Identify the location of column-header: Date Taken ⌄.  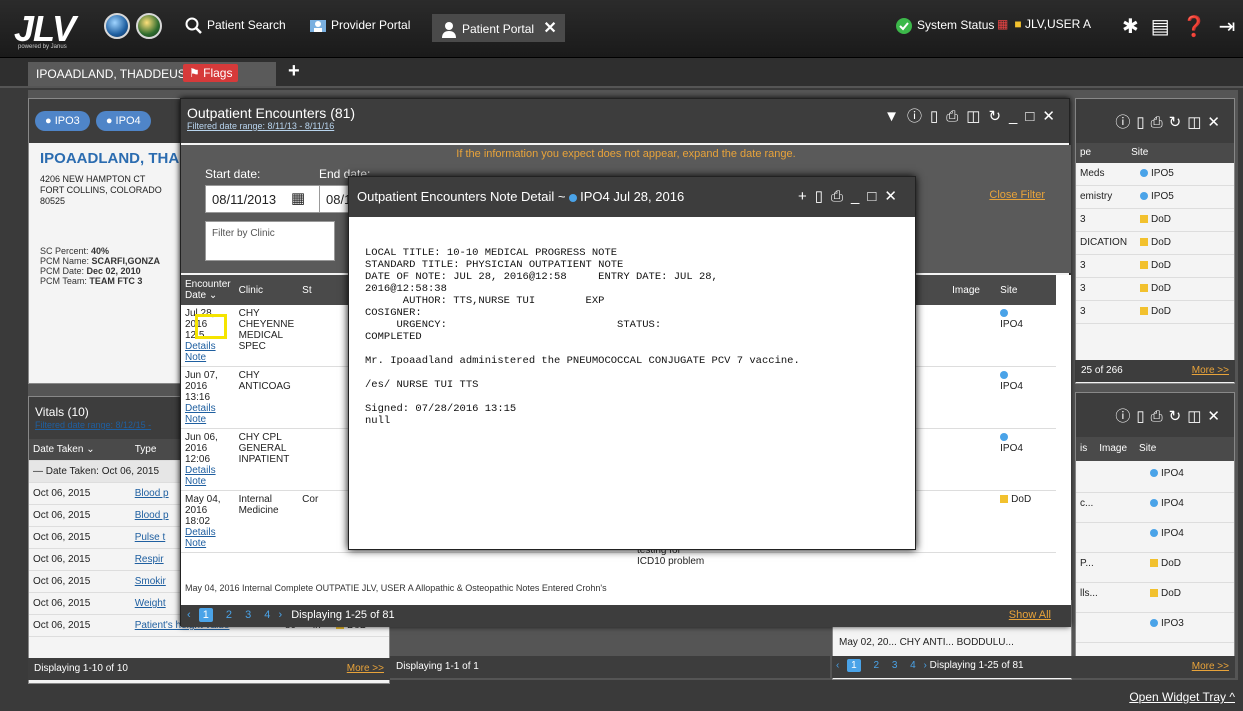
(80, 450).